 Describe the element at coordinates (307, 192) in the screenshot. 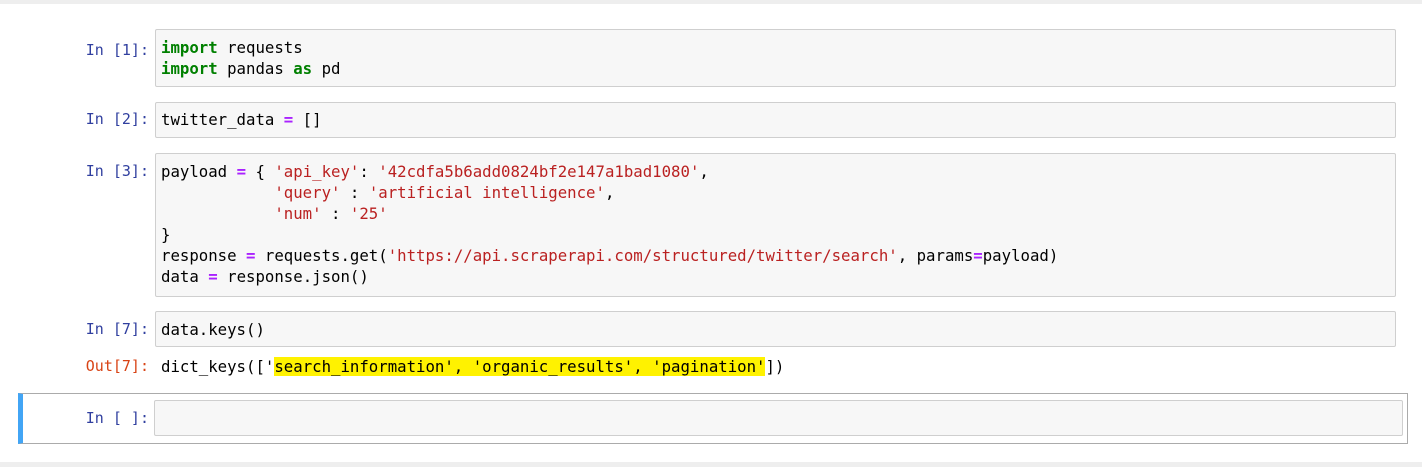

I see `string-token: 'query'` at that location.